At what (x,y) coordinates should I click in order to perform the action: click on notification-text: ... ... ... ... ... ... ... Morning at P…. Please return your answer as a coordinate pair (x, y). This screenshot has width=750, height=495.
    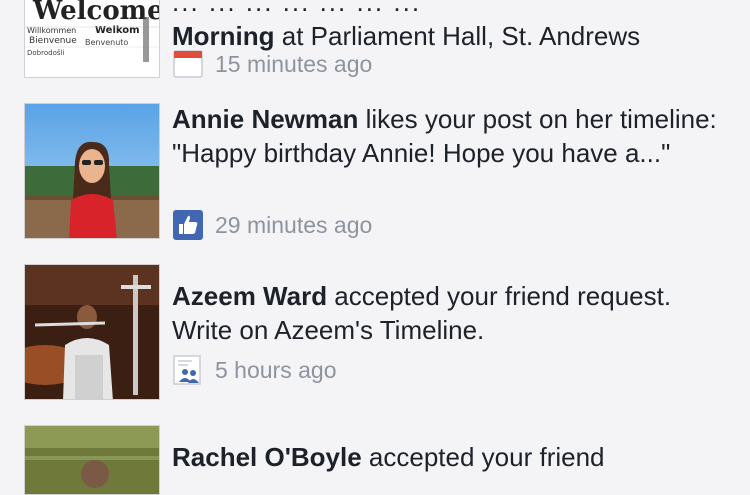
    Looking at the image, I should click on (452, 26).